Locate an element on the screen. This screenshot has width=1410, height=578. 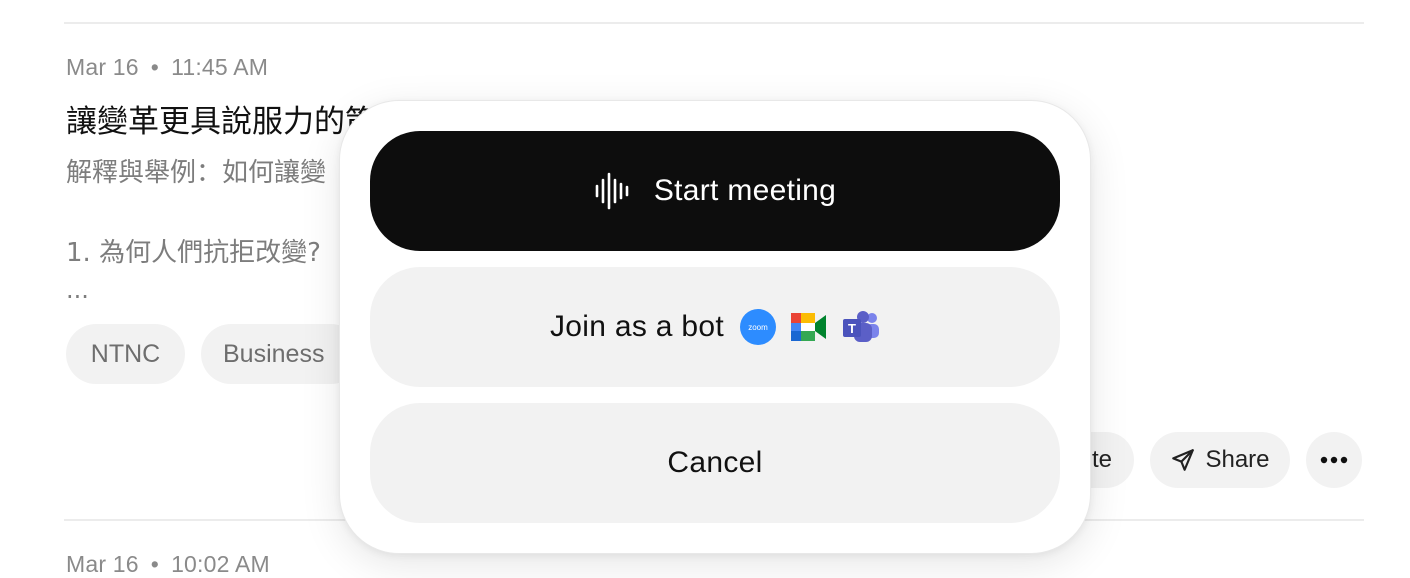
tag-business: Business is located at coordinates (281, 354).